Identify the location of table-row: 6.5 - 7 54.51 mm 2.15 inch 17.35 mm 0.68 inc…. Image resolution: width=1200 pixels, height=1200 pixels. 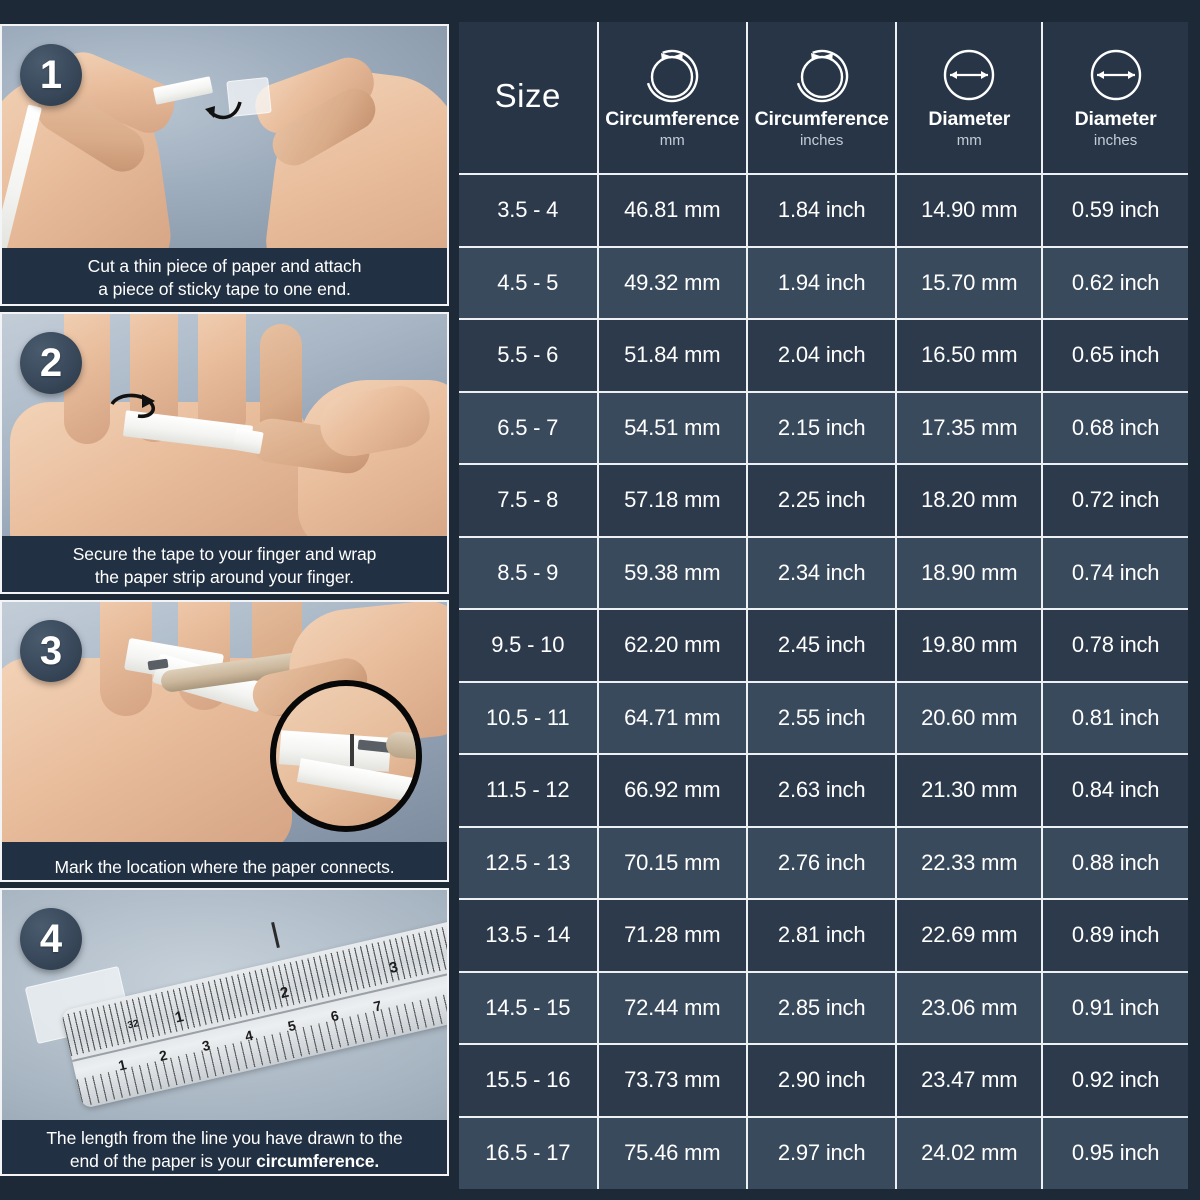
(823, 427).